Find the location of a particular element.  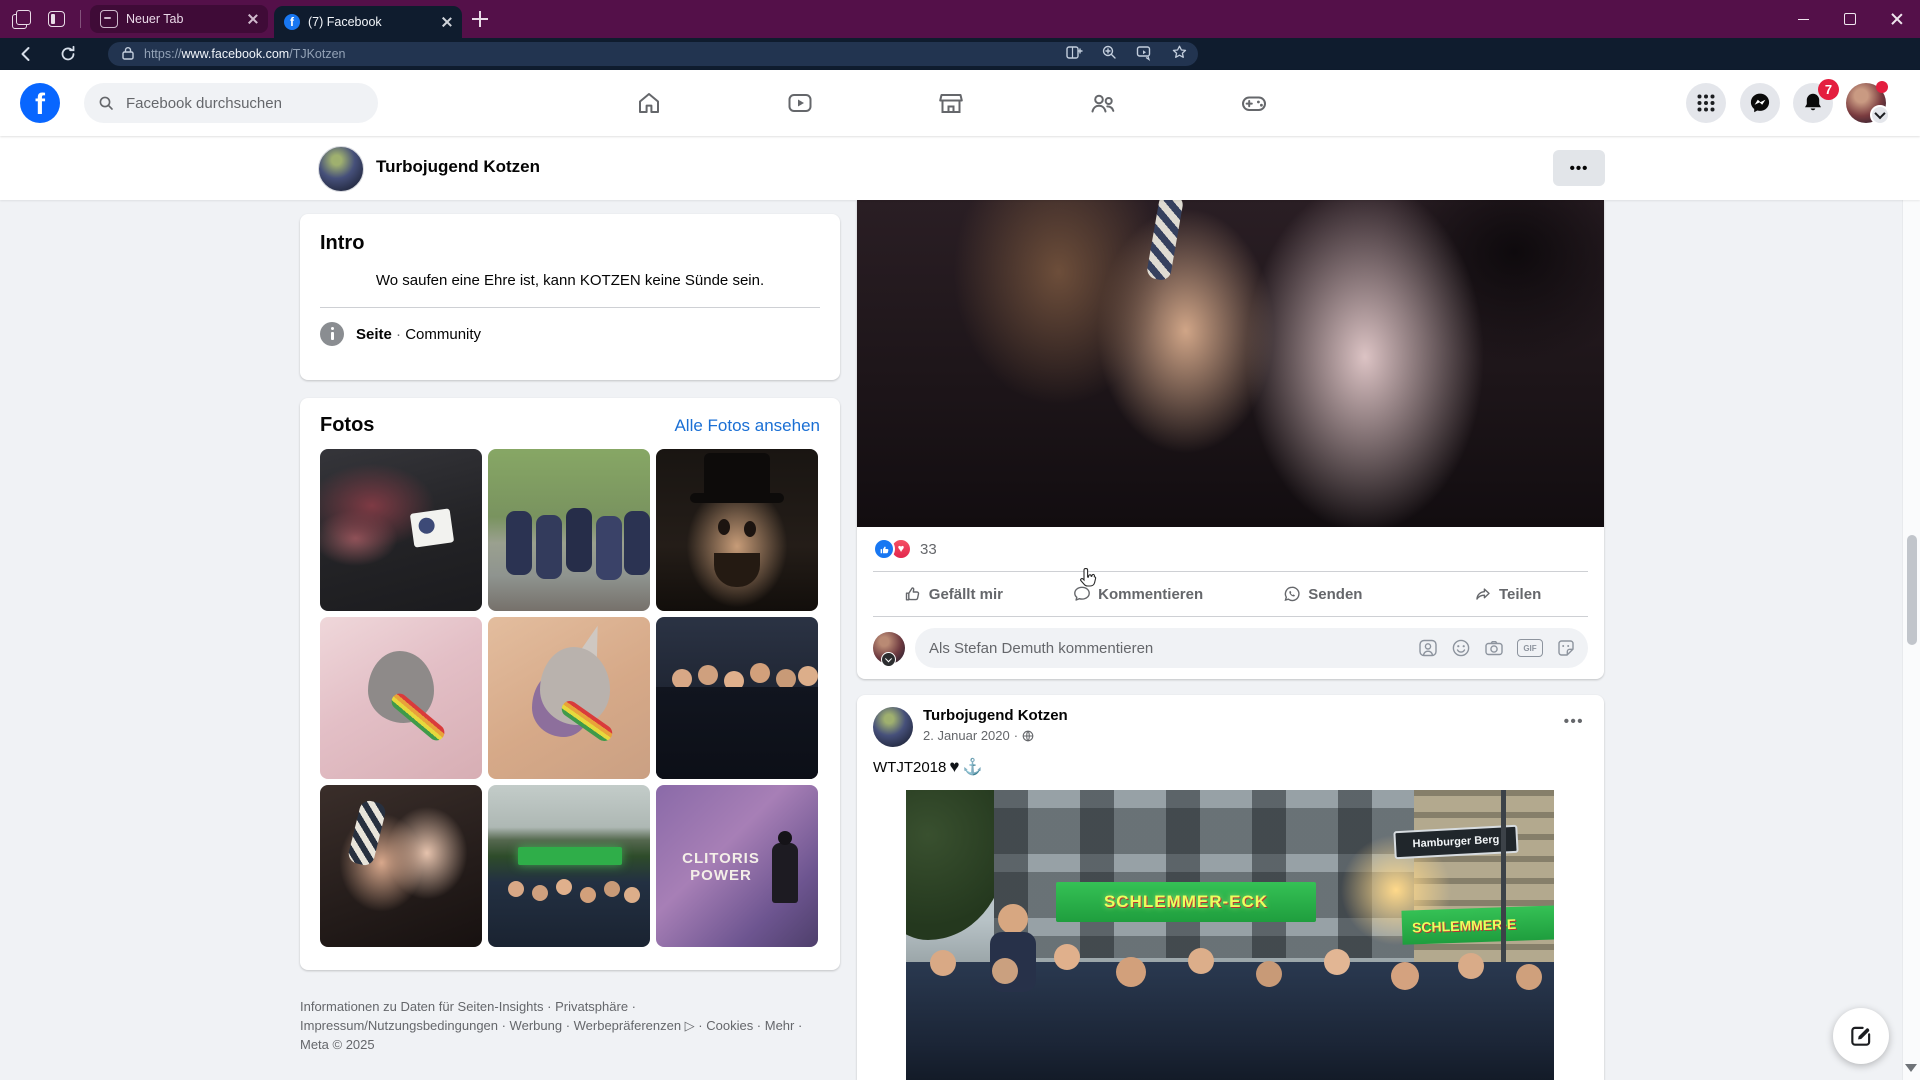

share-button: Teilen is located at coordinates (1507, 594).